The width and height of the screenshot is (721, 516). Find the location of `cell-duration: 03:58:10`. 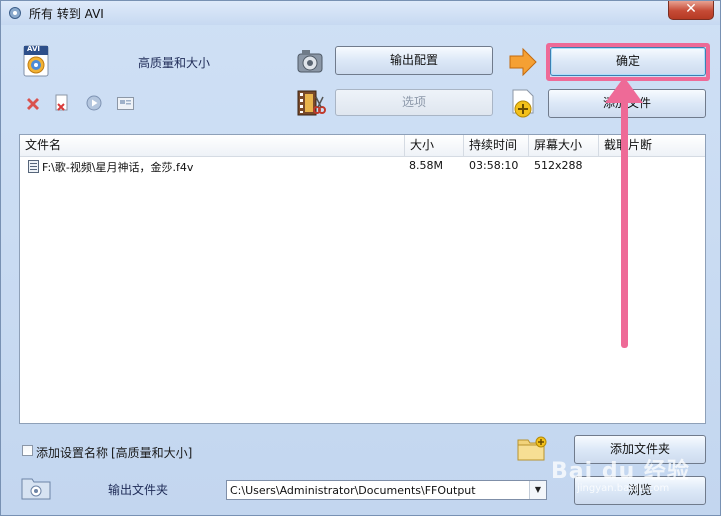

cell-duration: 03:58:10 is located at coordinates (494, 165).